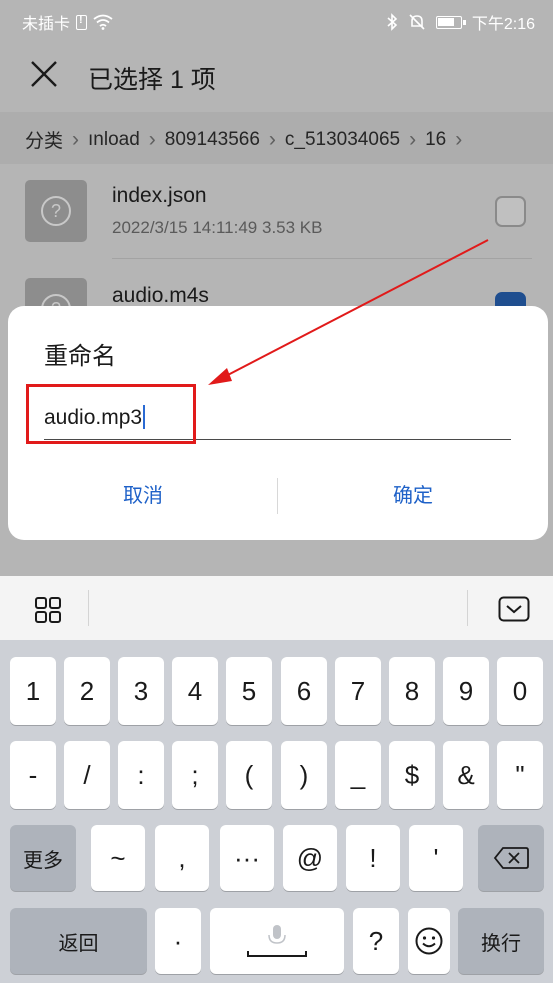 The image size is (553, 983). Describe the element at coordinates (436, 858) in the screenshot. I see `key-apostrophe: '` at that location.